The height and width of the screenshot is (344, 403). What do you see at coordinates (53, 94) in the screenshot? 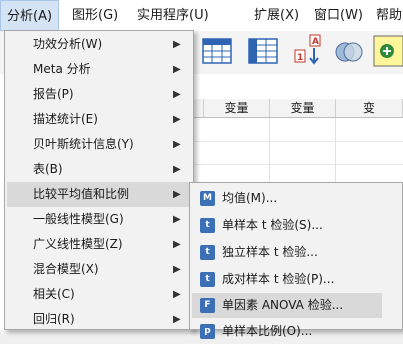
I see `menu-item-label: 报告(P)` at bounding box center [53, 94].